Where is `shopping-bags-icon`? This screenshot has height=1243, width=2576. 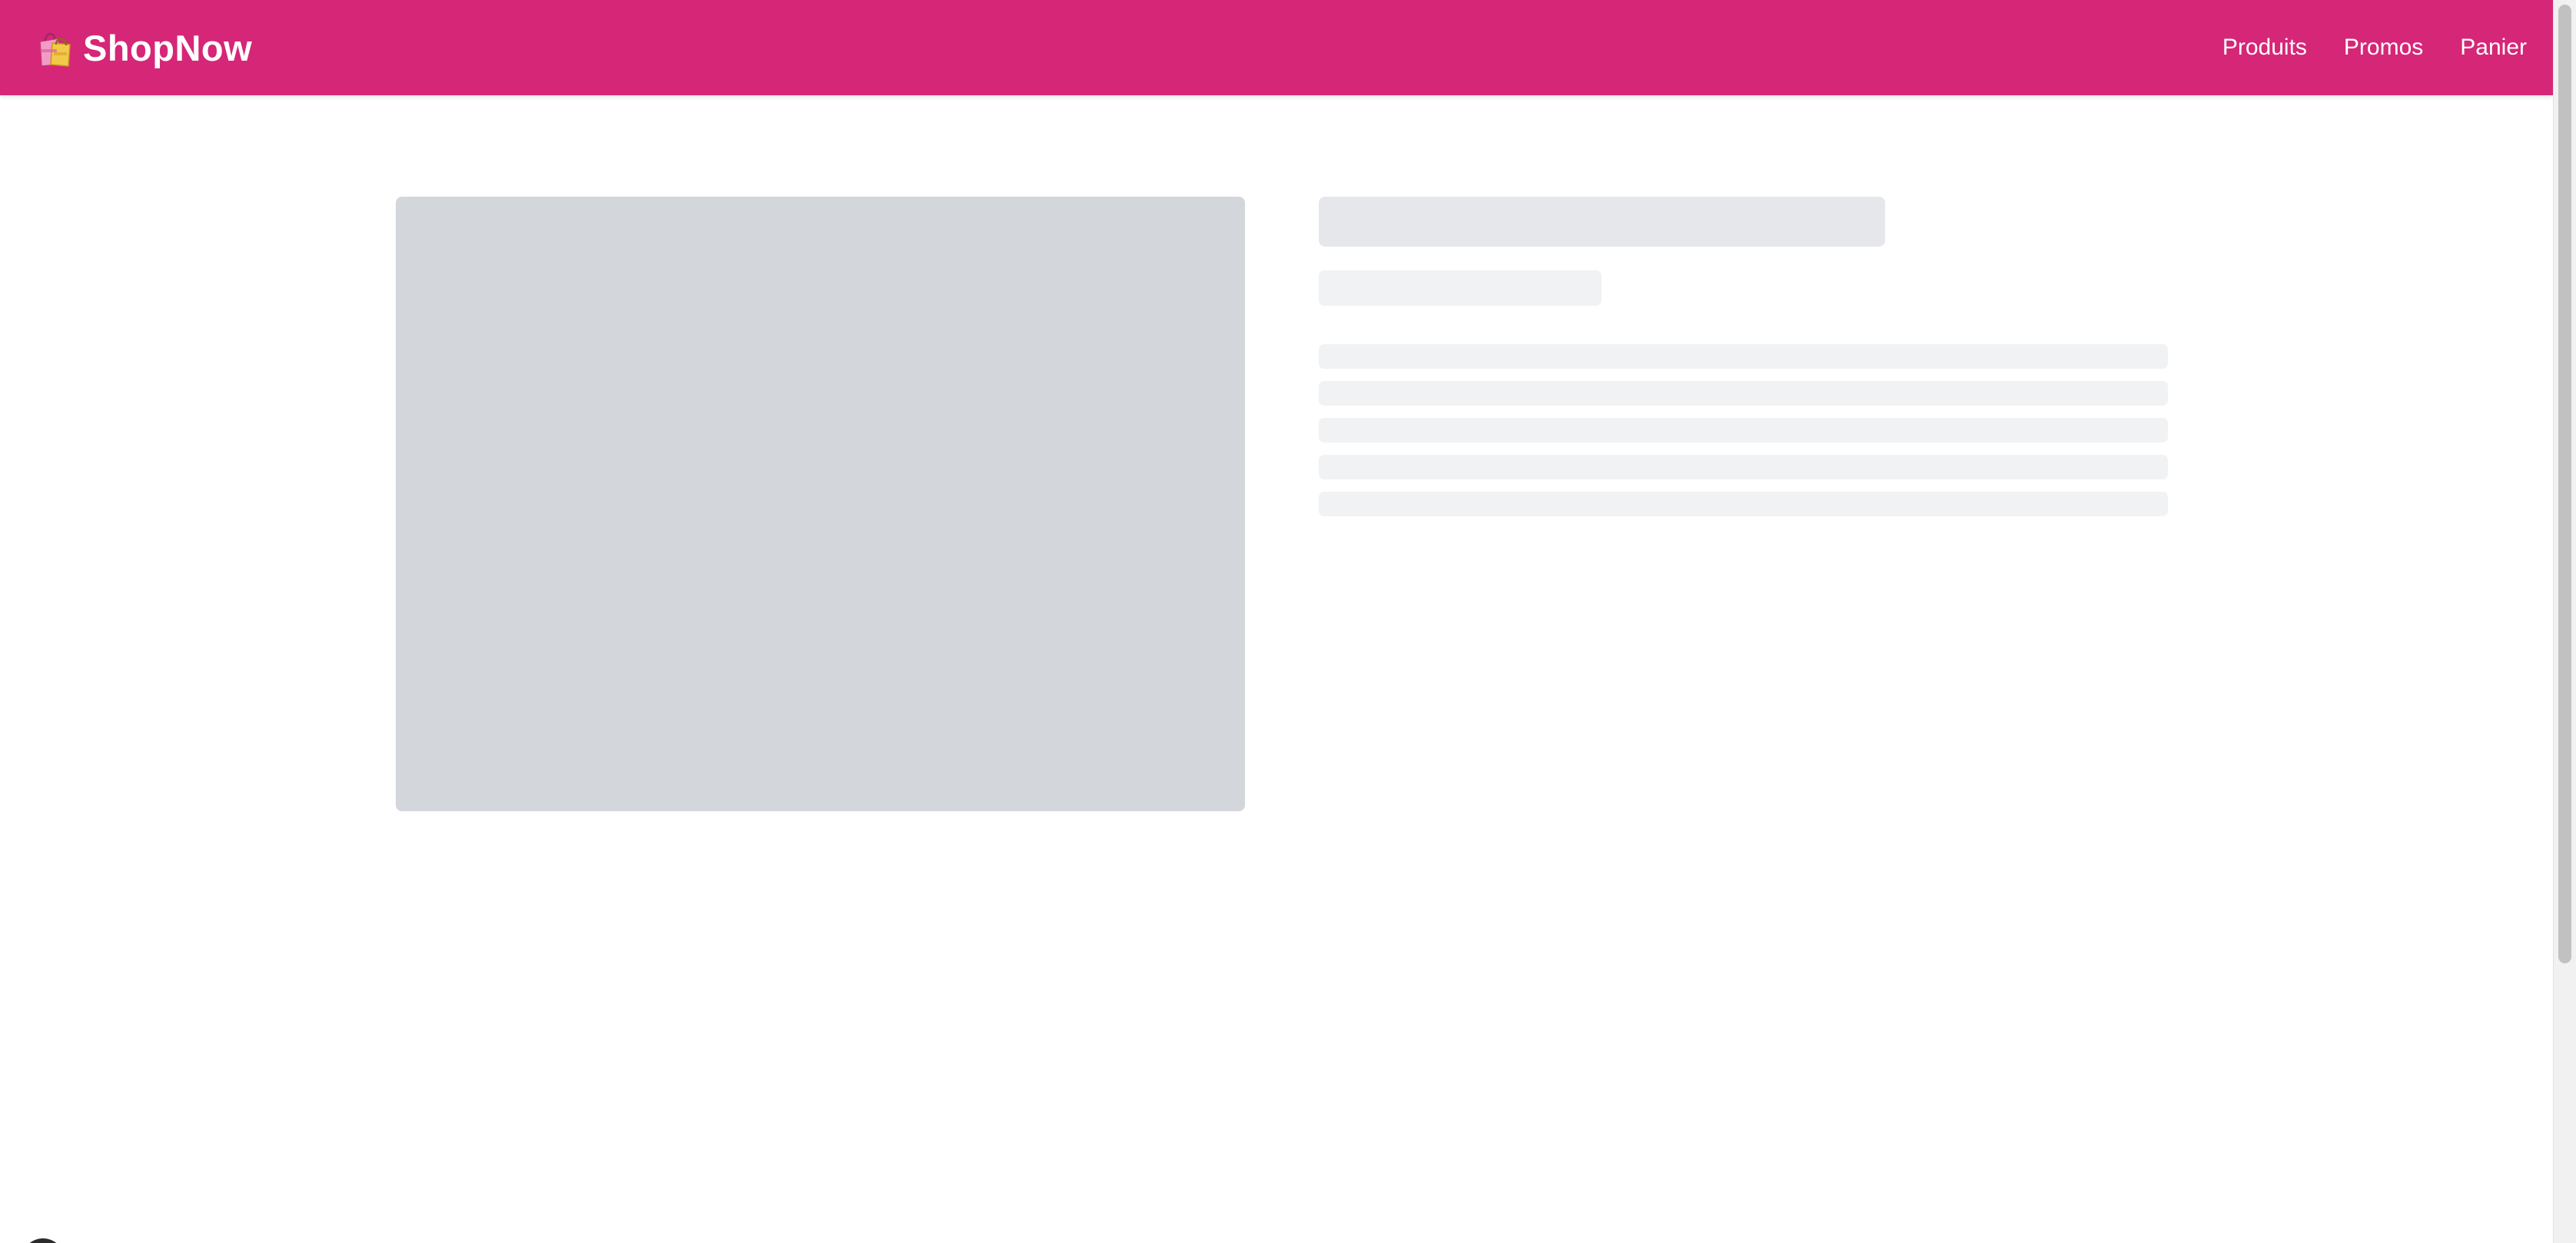 shopping-bags-icon is located at coordinates (54, 48).